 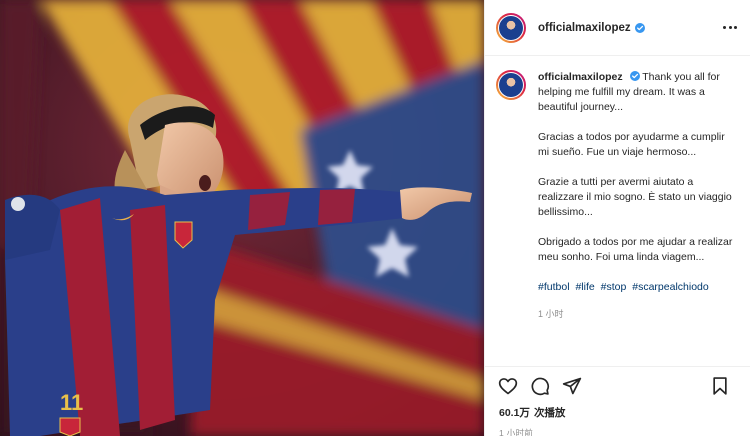 I want to click on avatar, so click(x=511, y=27).